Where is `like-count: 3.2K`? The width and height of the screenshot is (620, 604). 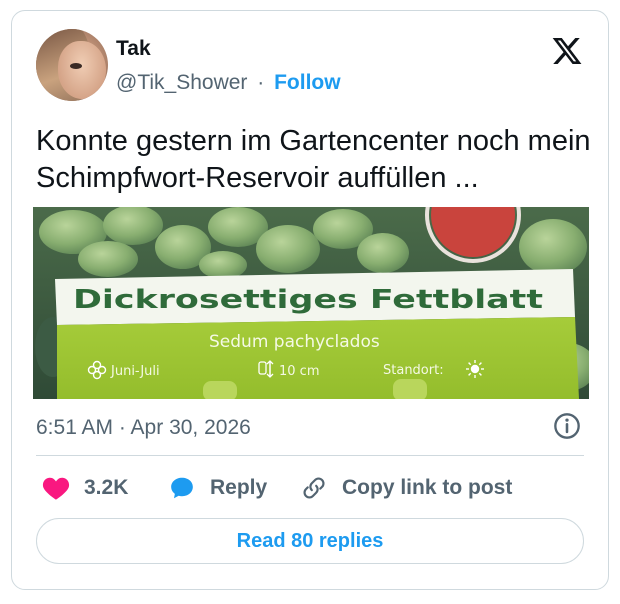 like-count: 3.2K is located at coordinates (106, 487).